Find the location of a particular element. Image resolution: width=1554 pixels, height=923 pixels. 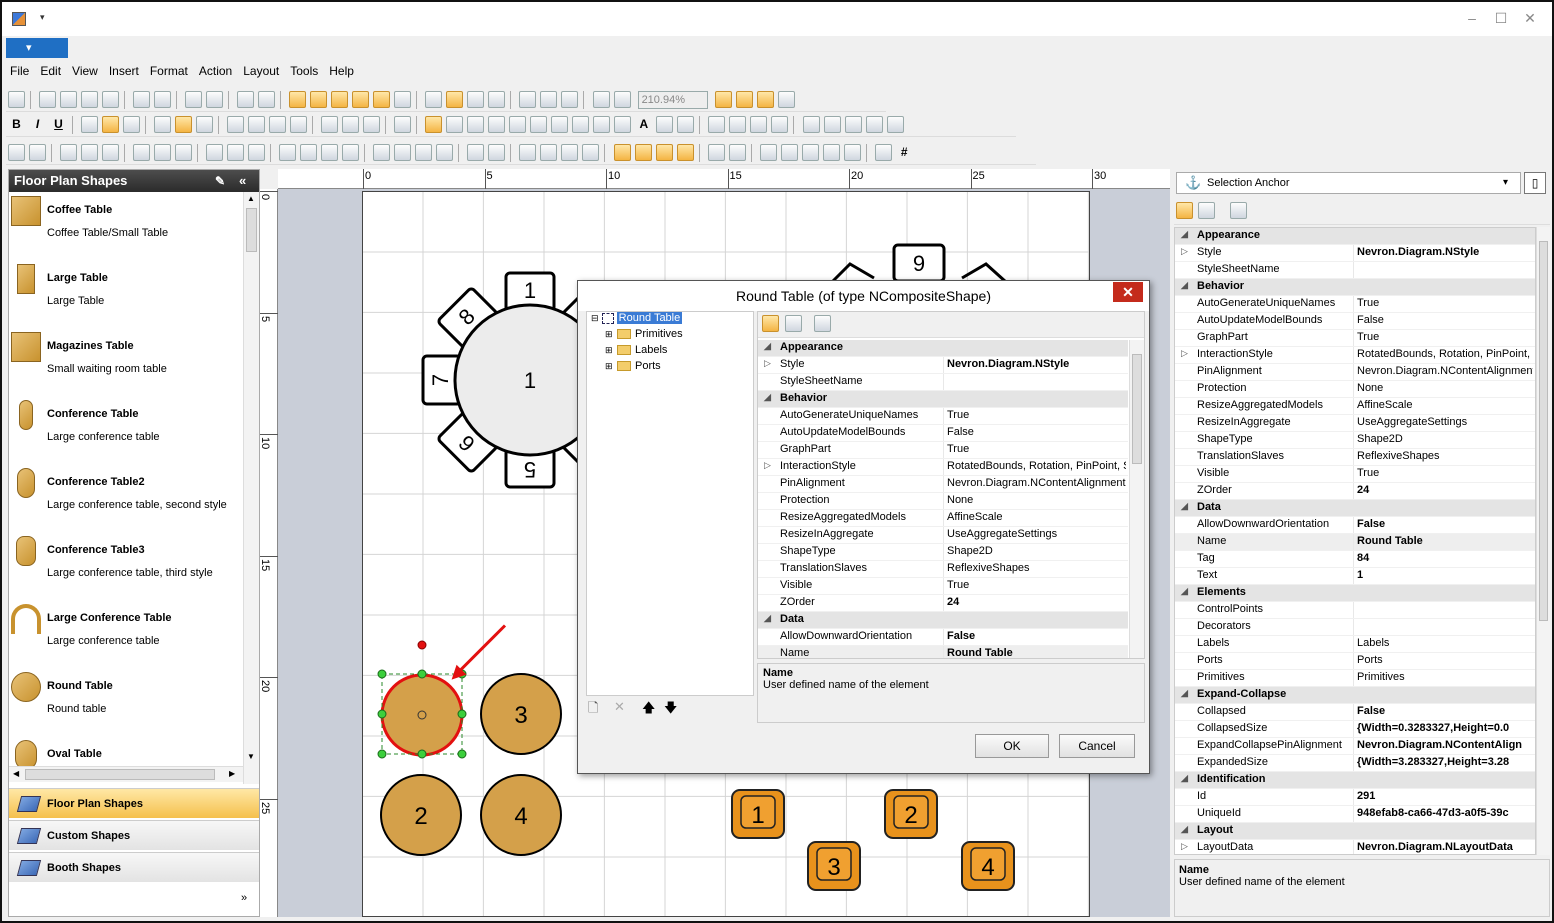

property-value: Round Table is located at coordinates (1445, 541).